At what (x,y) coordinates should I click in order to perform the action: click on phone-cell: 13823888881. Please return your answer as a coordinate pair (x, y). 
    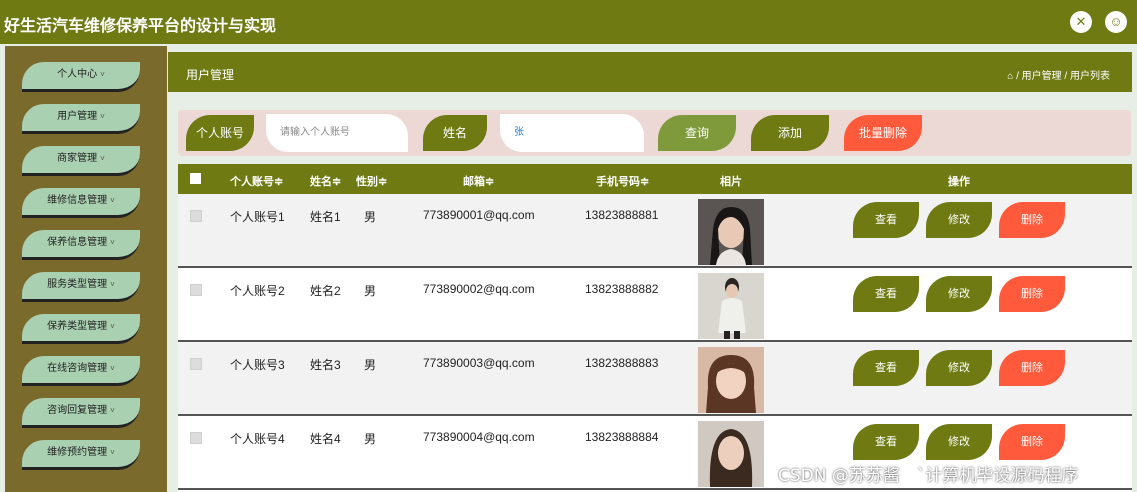
    Looking at the image, I should click on (622, 215).